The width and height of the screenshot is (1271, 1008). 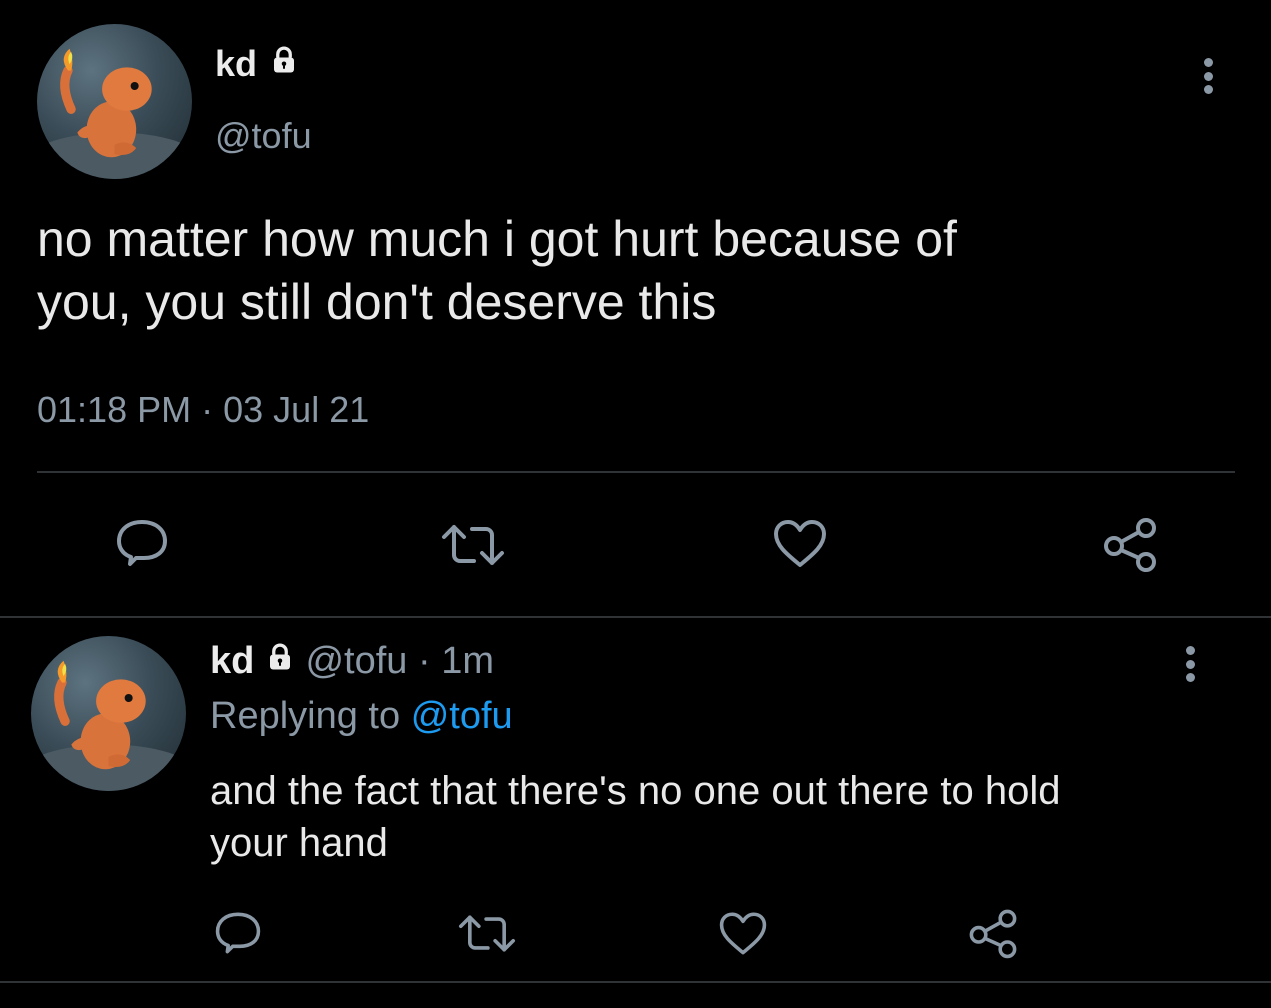 I want to click on reply-tweet-header: kd @tofu · 1m, so click(x=352, y=661).